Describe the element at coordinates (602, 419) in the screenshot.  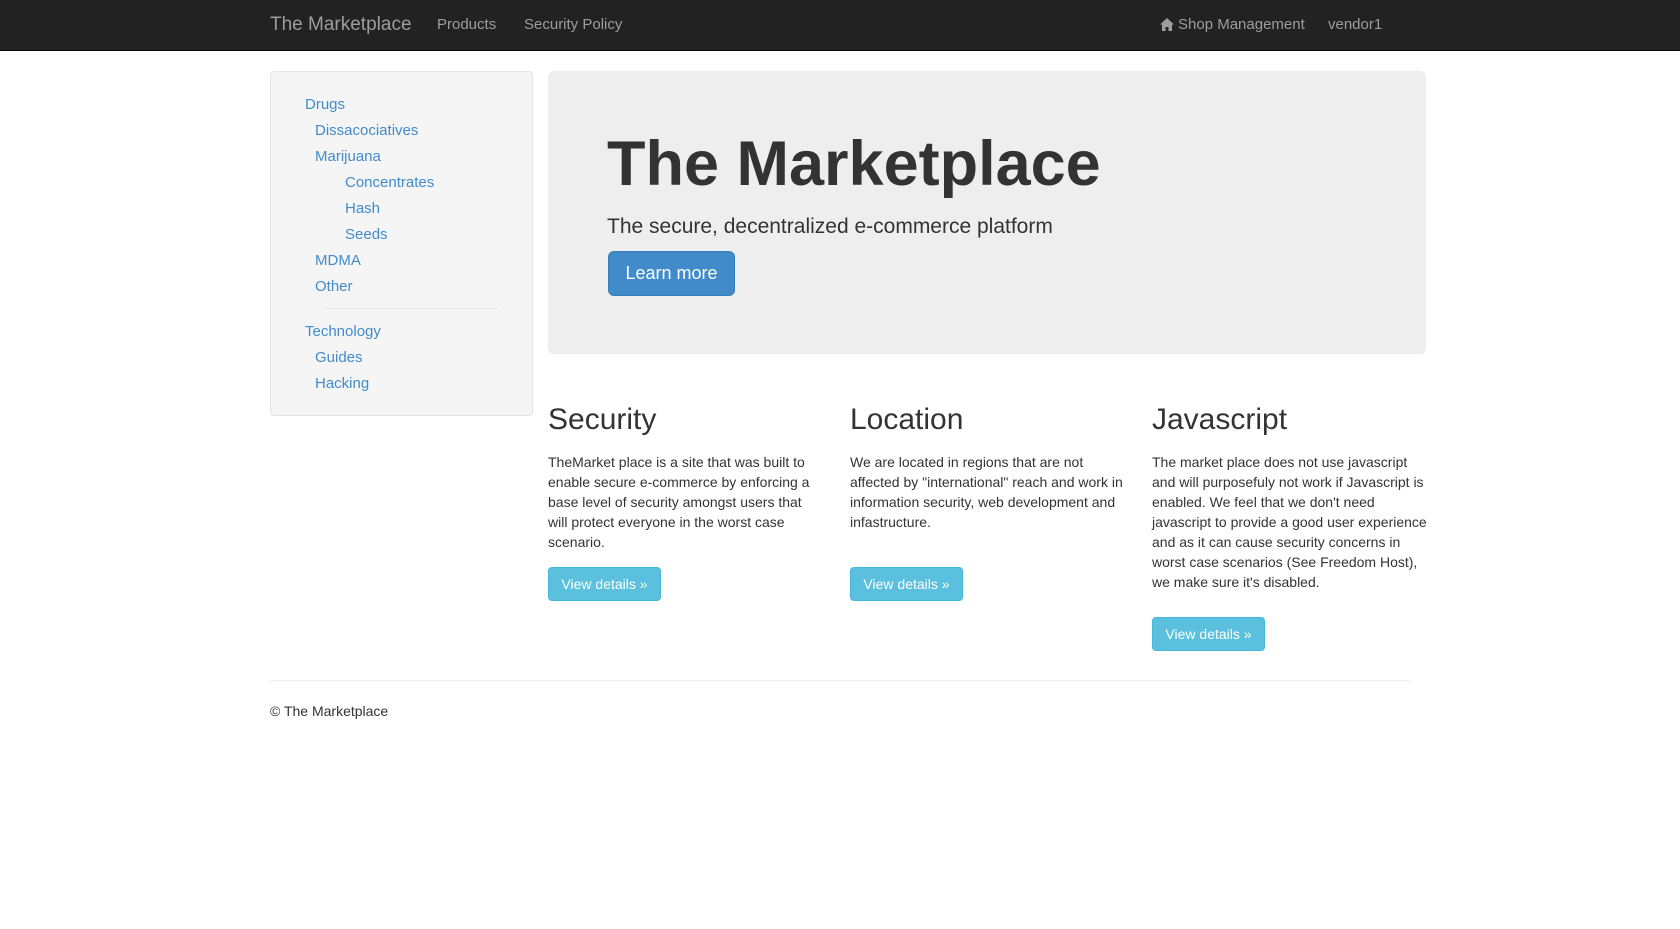
I see `security-heading: Security` at that location.